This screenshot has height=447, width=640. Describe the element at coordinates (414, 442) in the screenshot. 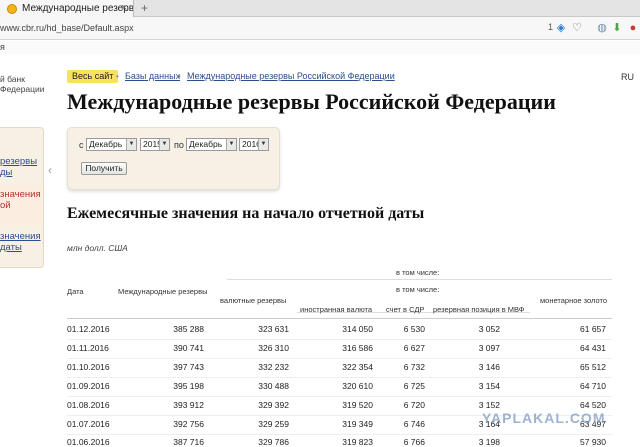

I see `cell-sdr: 6 766` at that location.